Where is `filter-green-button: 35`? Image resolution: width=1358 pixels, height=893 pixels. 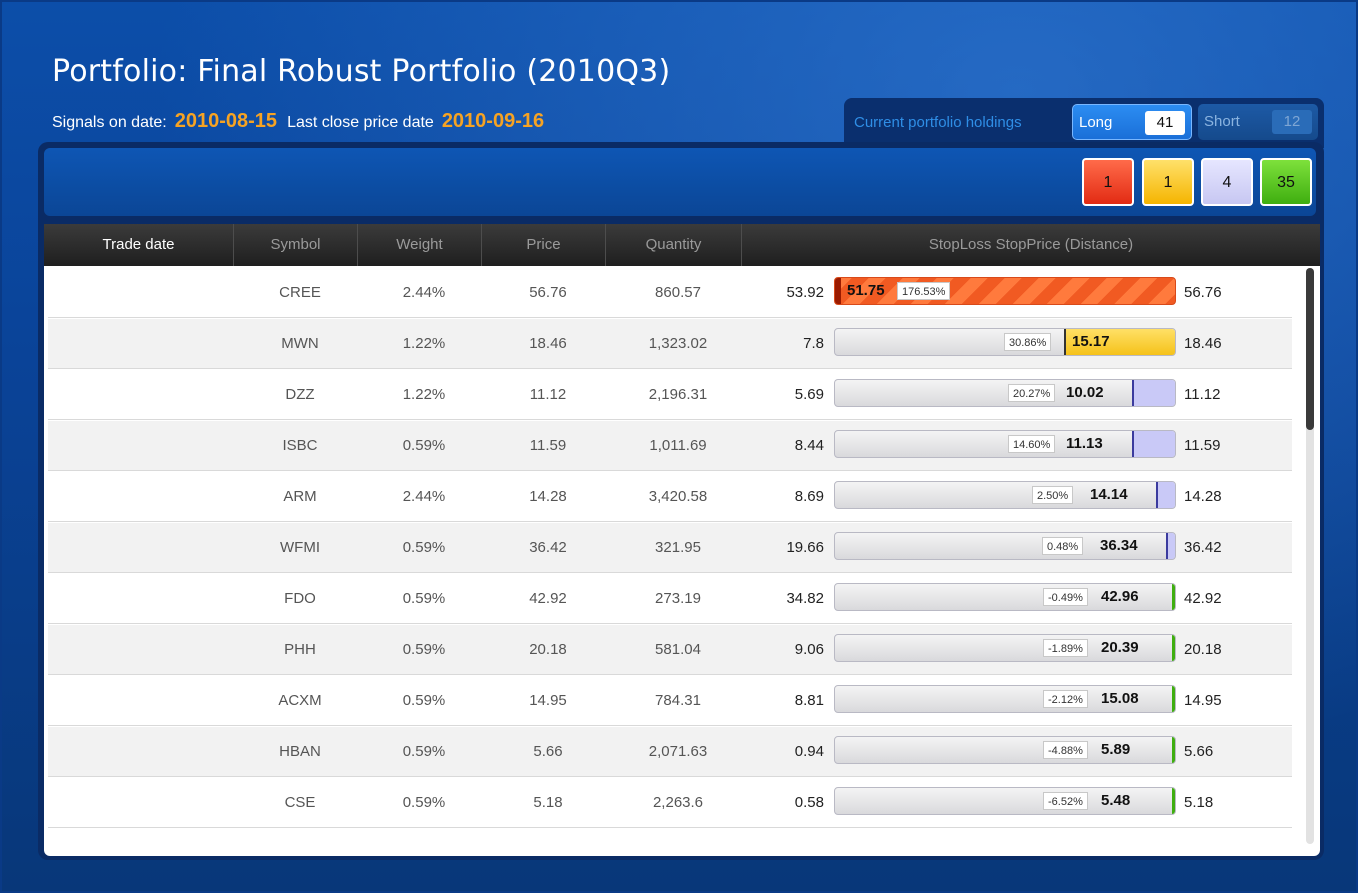 filter-green-button: 35 is located at coordinates (1286, 182).